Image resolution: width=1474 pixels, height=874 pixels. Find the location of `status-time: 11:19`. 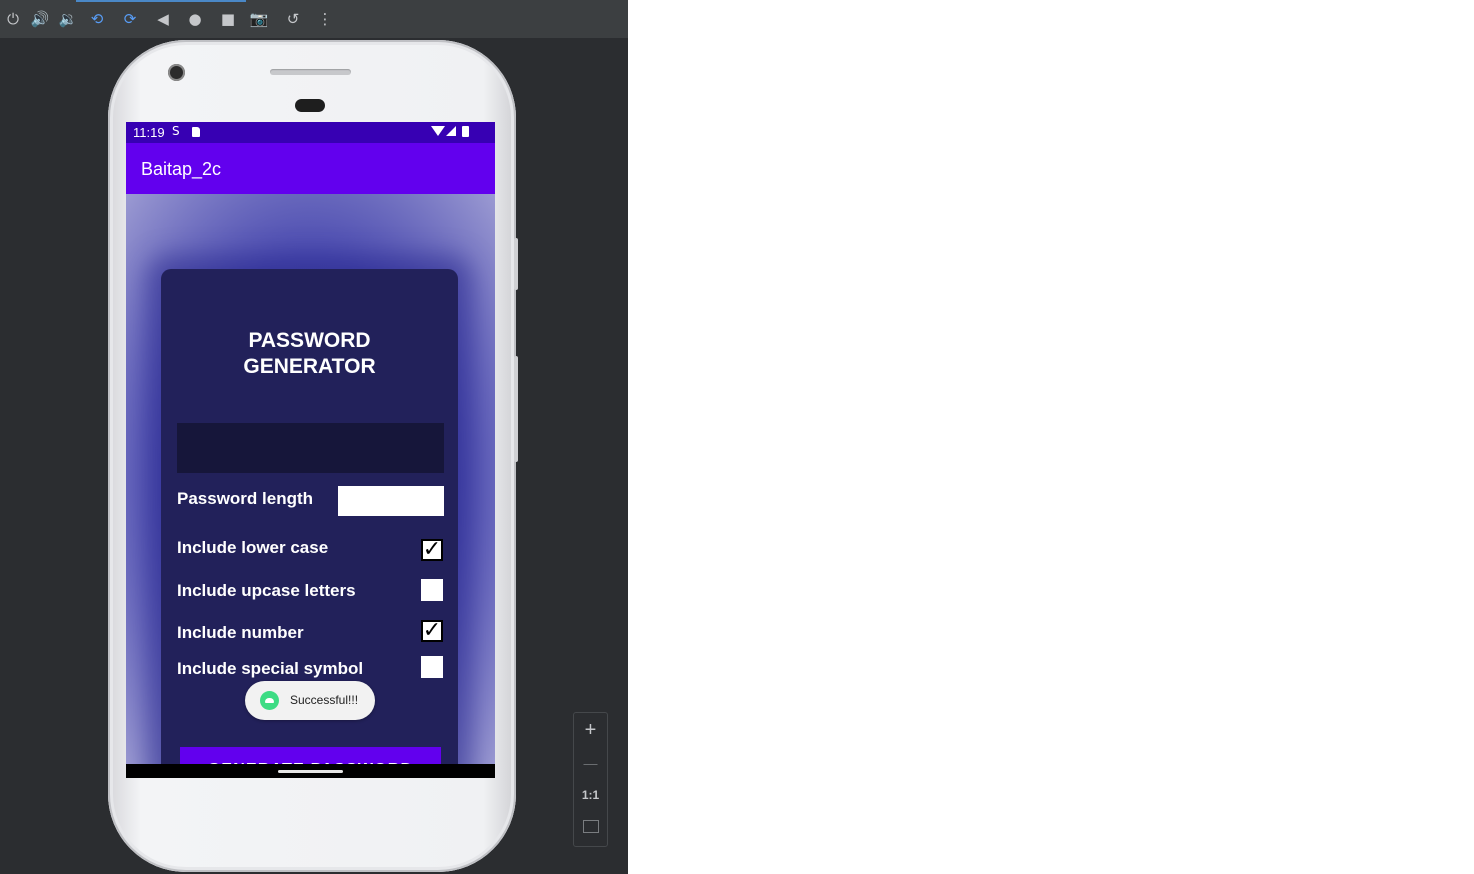

status-time: 11:19 is located at coordinates (149, 132).